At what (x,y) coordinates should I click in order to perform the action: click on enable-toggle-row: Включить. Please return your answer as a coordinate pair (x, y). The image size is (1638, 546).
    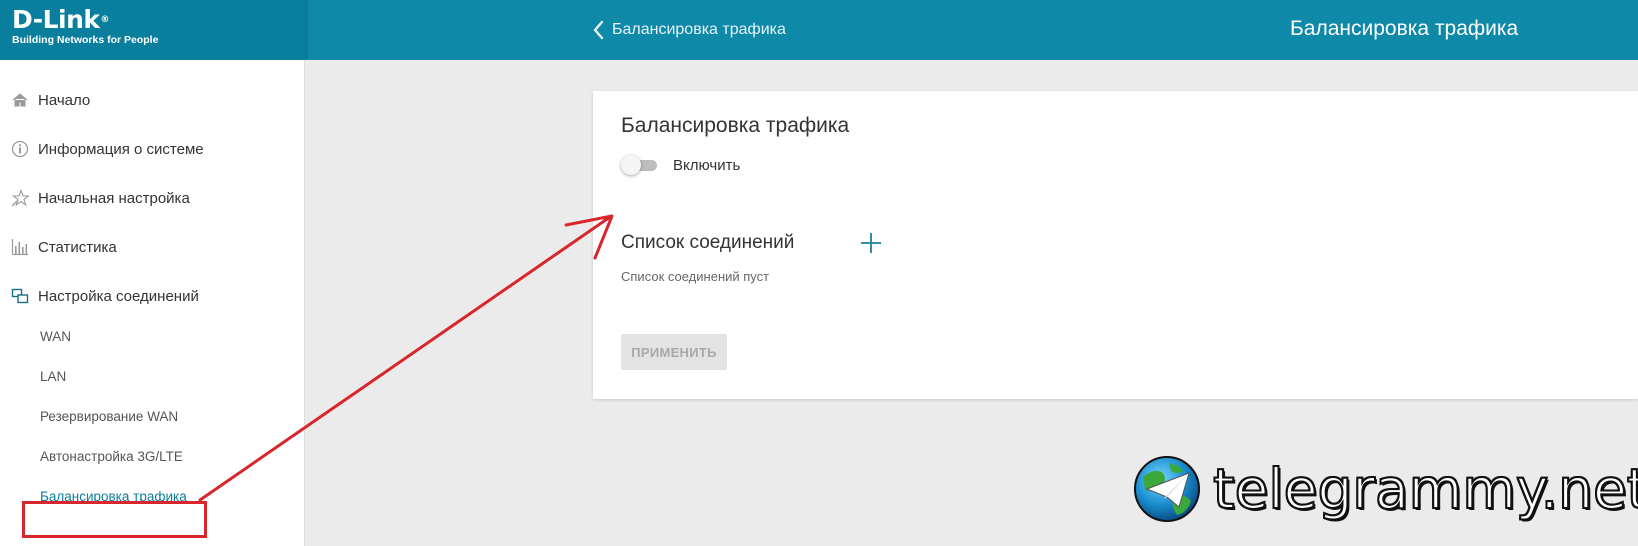
    Looking at the image, I should click on (680, 165).